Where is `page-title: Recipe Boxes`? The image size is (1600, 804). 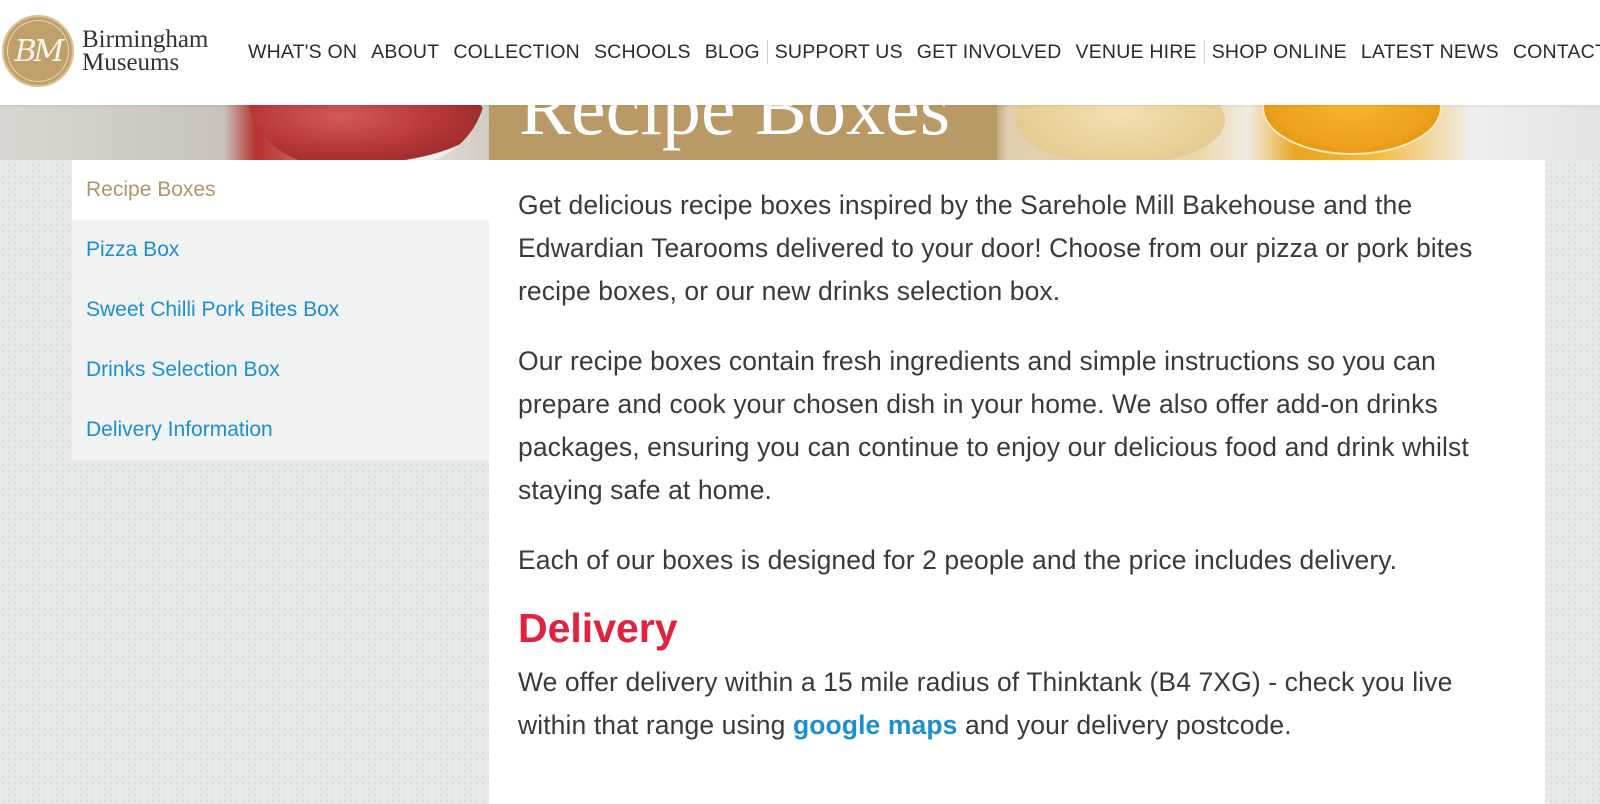
page-title: Recipe Boxes is located at coordinates (735, 128).